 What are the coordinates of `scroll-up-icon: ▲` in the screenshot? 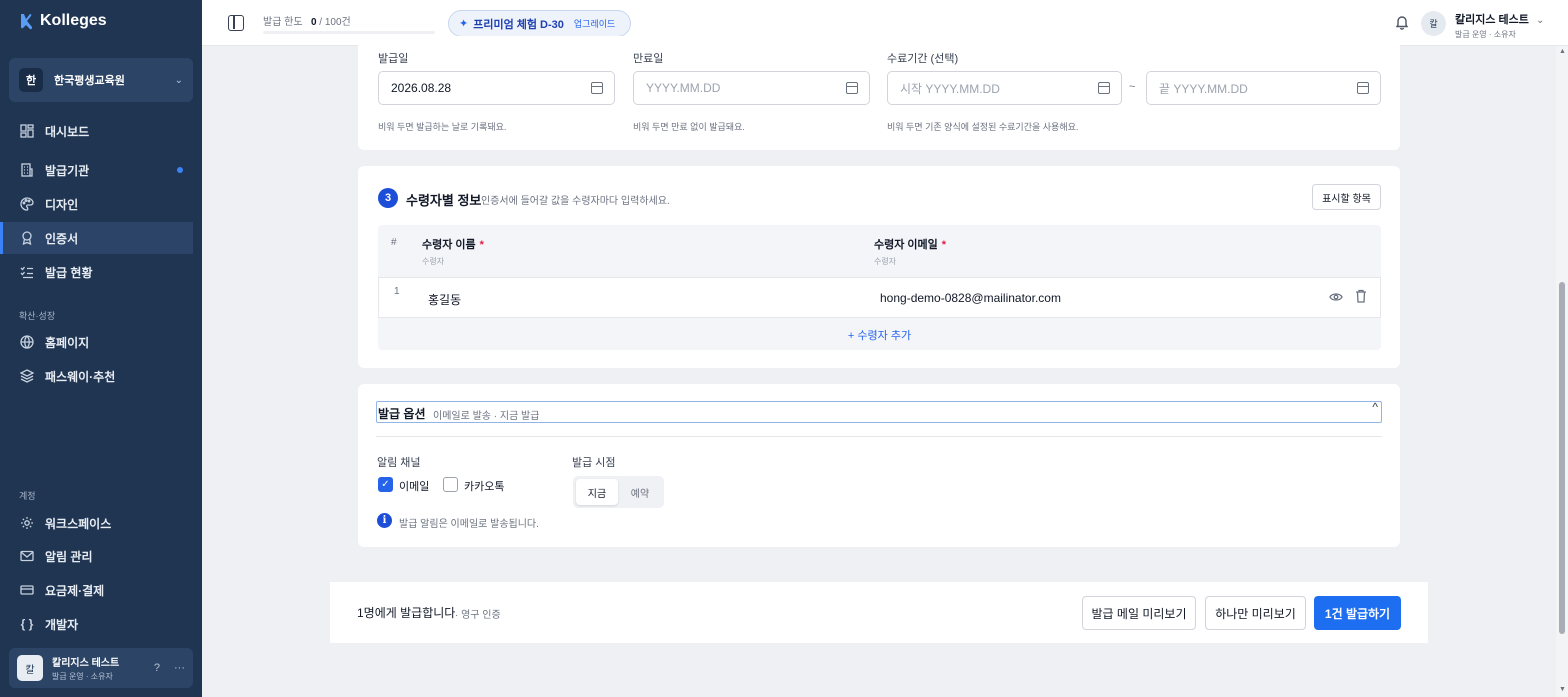 It's located at (1562, 51).